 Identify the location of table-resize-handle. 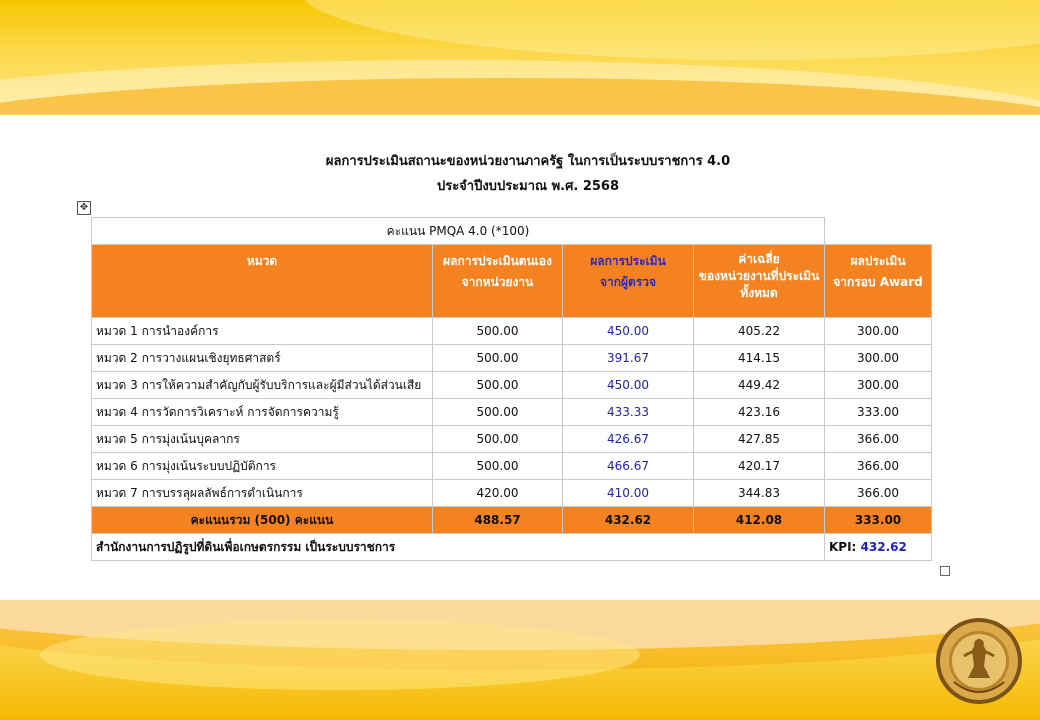
(945, 571).